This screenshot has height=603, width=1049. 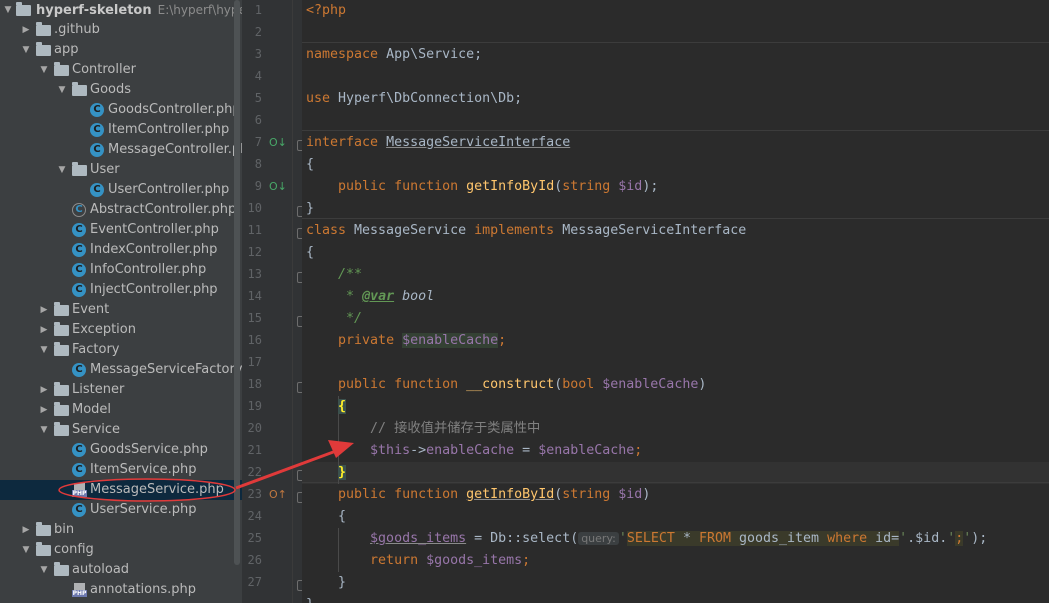 What do you see at coordinates (414, 99) in the screenshot?
I see `code-line-5: use Hyperf\DbConnection\Db;` at bounding box center [414, 99].